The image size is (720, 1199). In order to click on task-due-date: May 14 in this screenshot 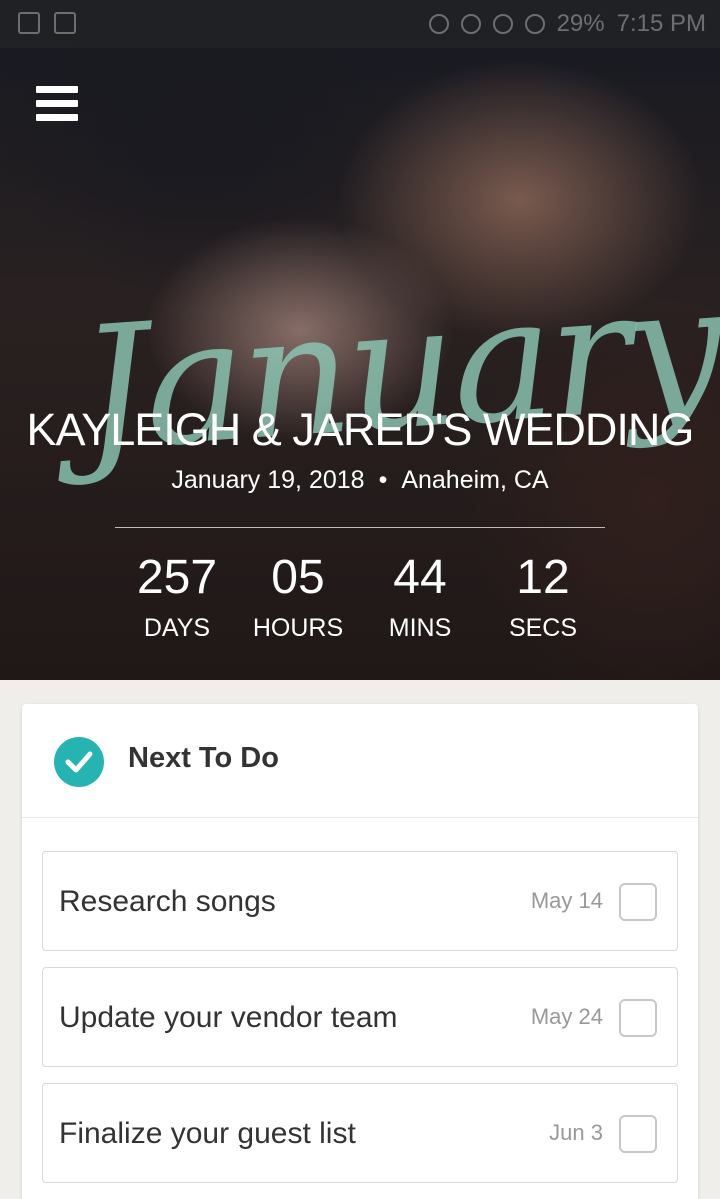, I will do `click(566, 900)`.